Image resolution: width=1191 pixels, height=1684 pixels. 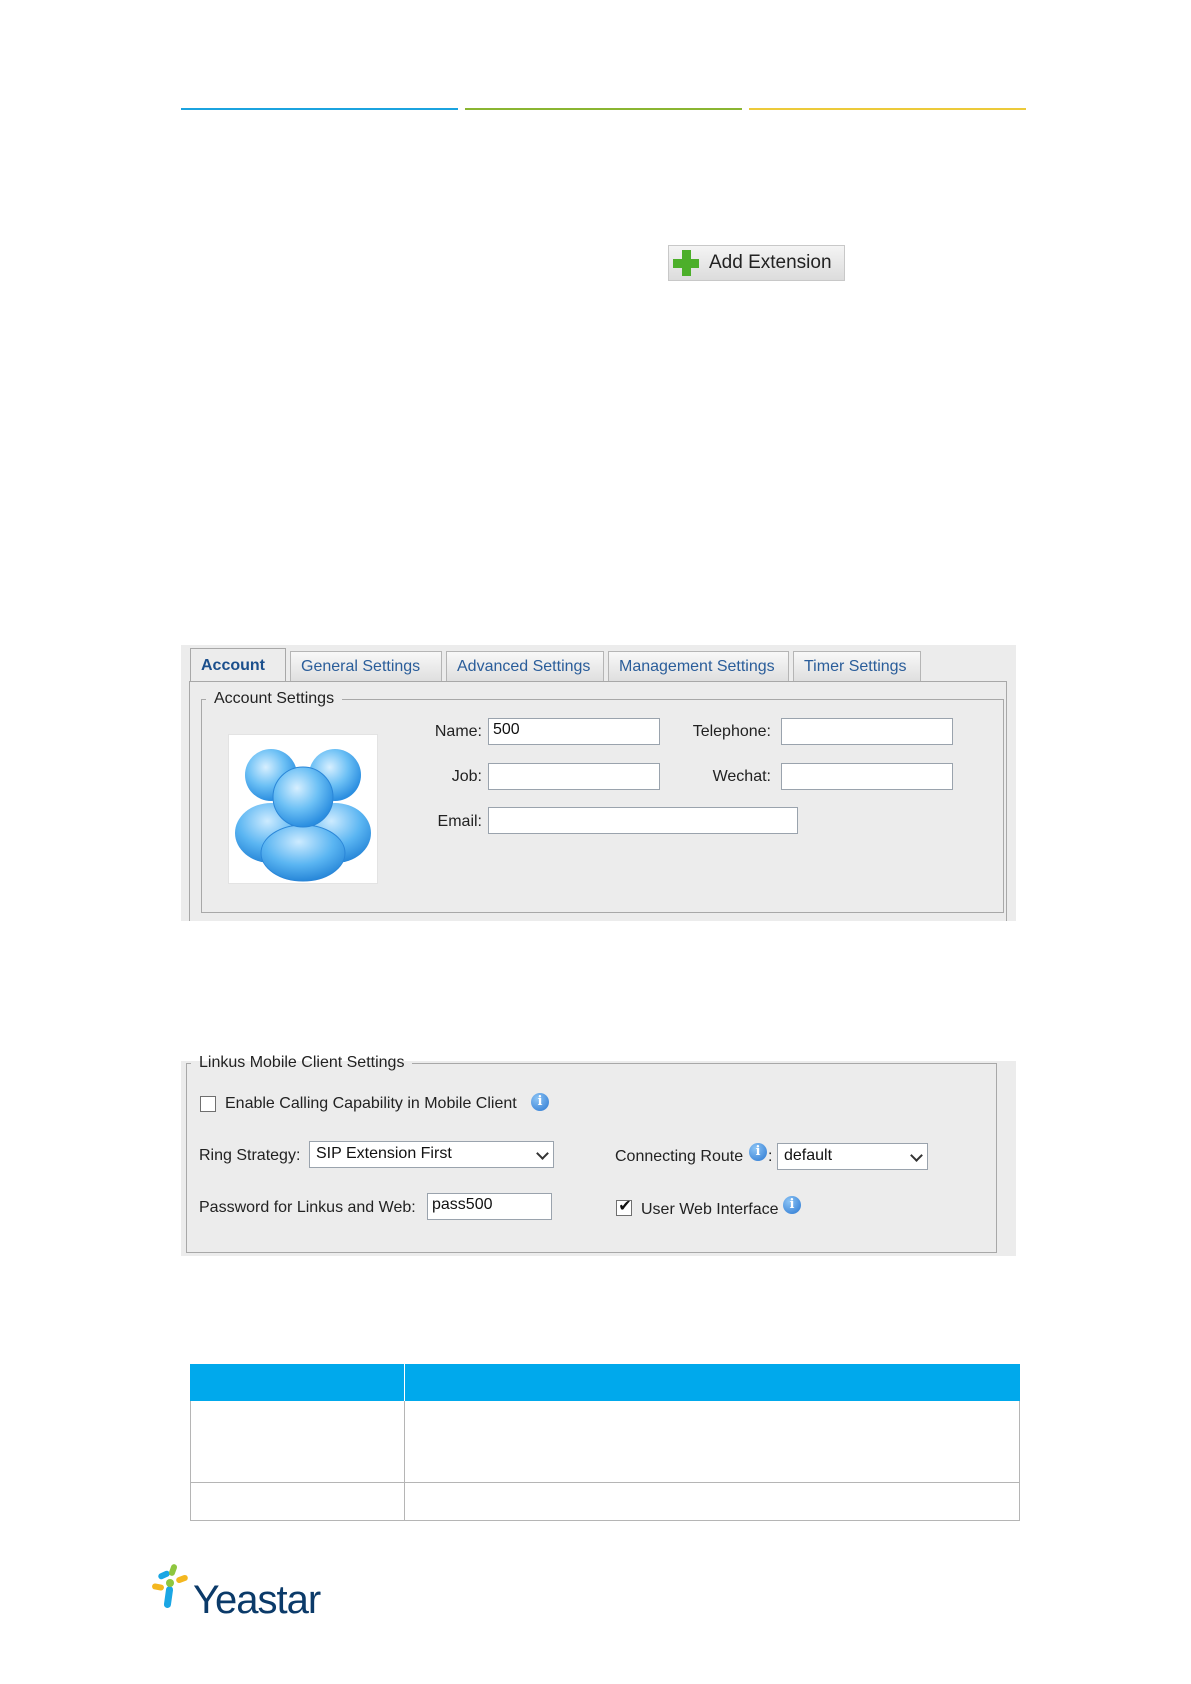 What do you see at coordinates (770, 1156) in the screenshot?
I see `connecting-route-colon: :` at bounding box center [770, 1156].